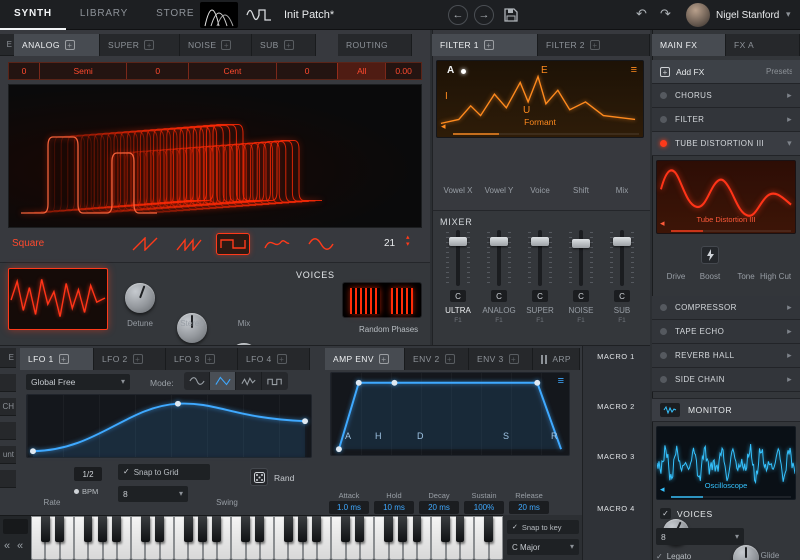  I want to click on tab-lfo-3: LFO 3, so click(202, 359).